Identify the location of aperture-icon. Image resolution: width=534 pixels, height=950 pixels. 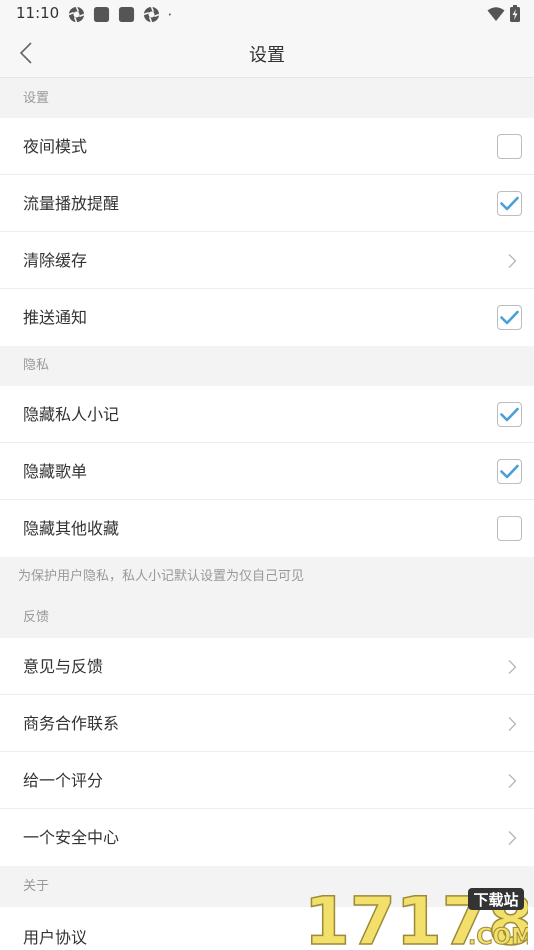
(76, 14).